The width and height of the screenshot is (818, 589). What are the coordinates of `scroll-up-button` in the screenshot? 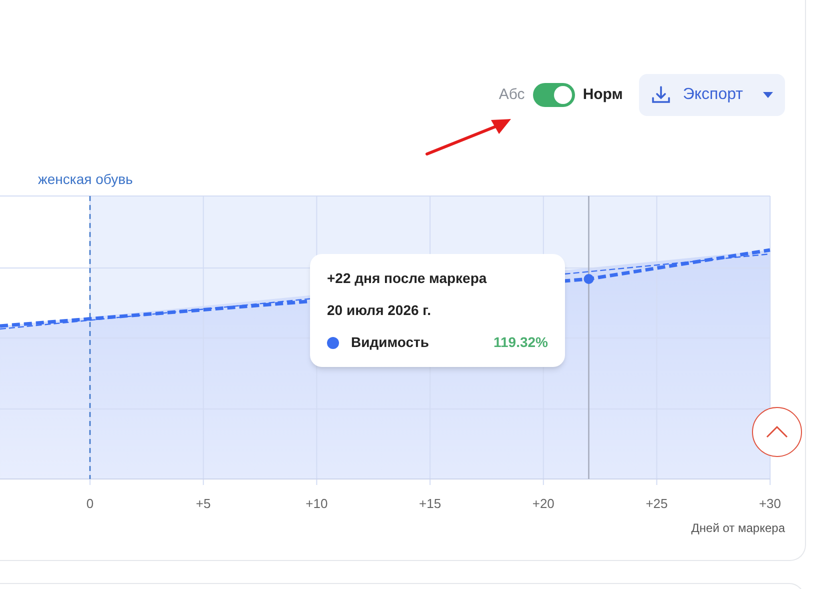 It's located at (777, 432).